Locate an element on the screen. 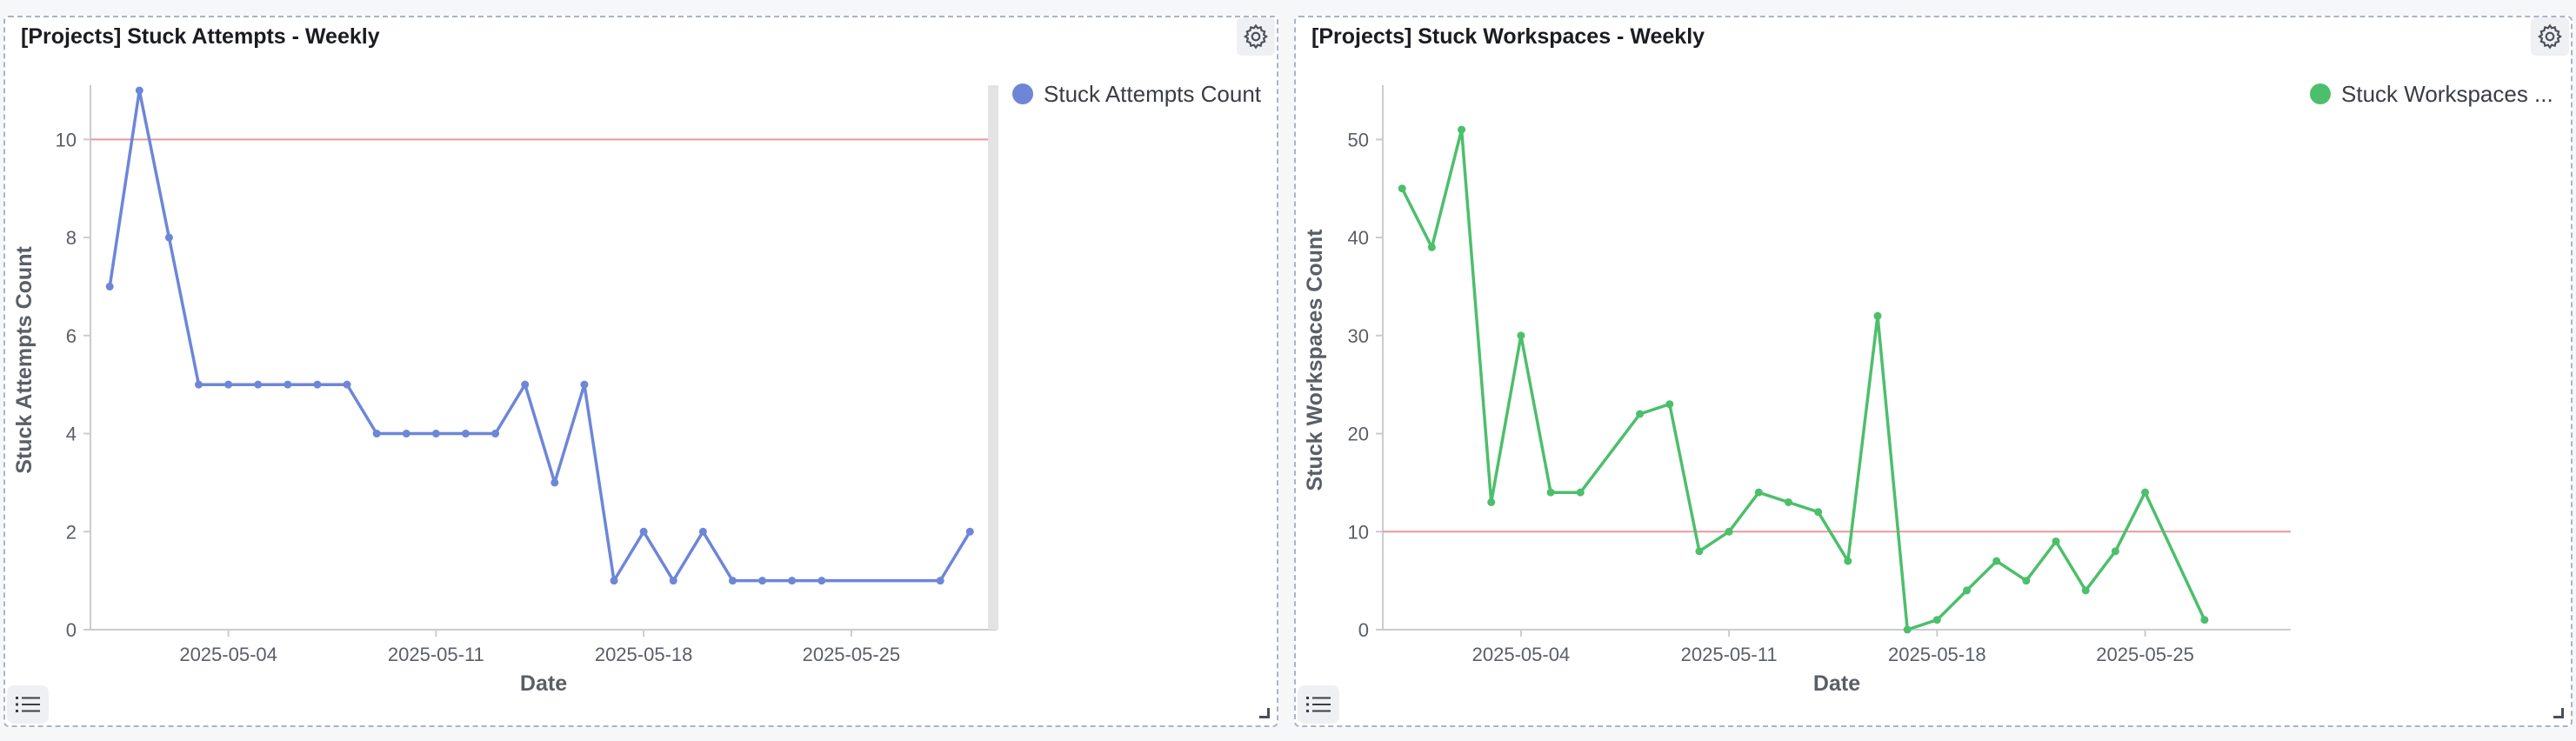  legend-label: Stuck Attempts Count is located at coordinates (1153, 94).